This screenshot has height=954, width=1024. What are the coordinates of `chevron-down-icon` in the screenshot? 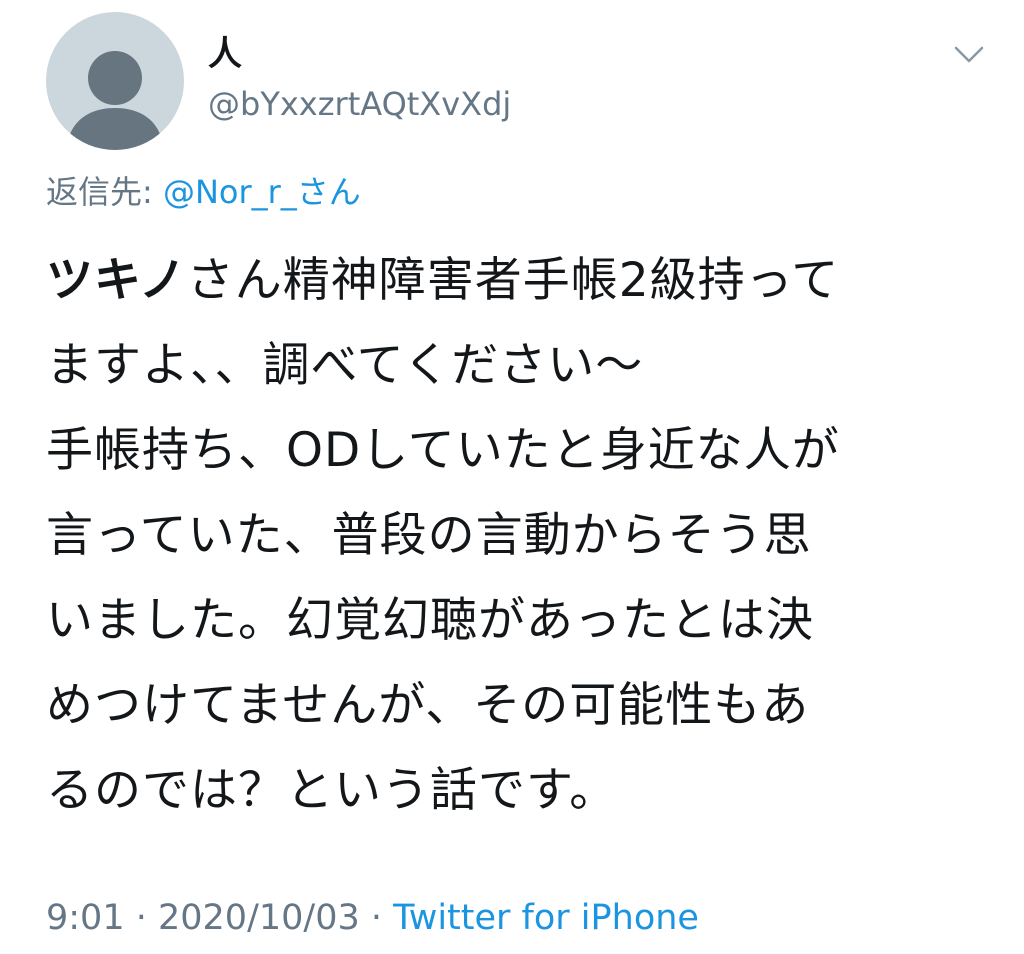 It's located at (969, 54).